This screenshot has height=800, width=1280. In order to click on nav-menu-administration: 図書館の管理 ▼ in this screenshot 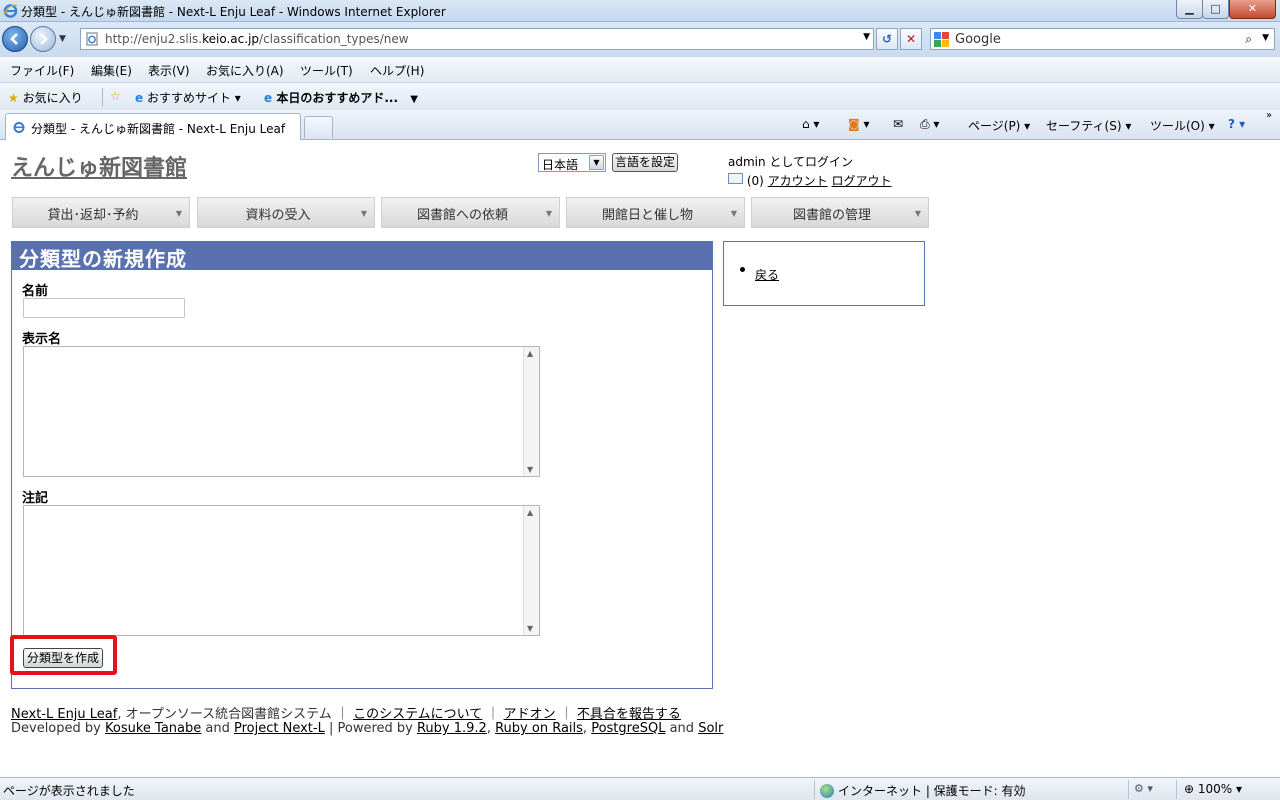, I will do `click(840, 212)`.